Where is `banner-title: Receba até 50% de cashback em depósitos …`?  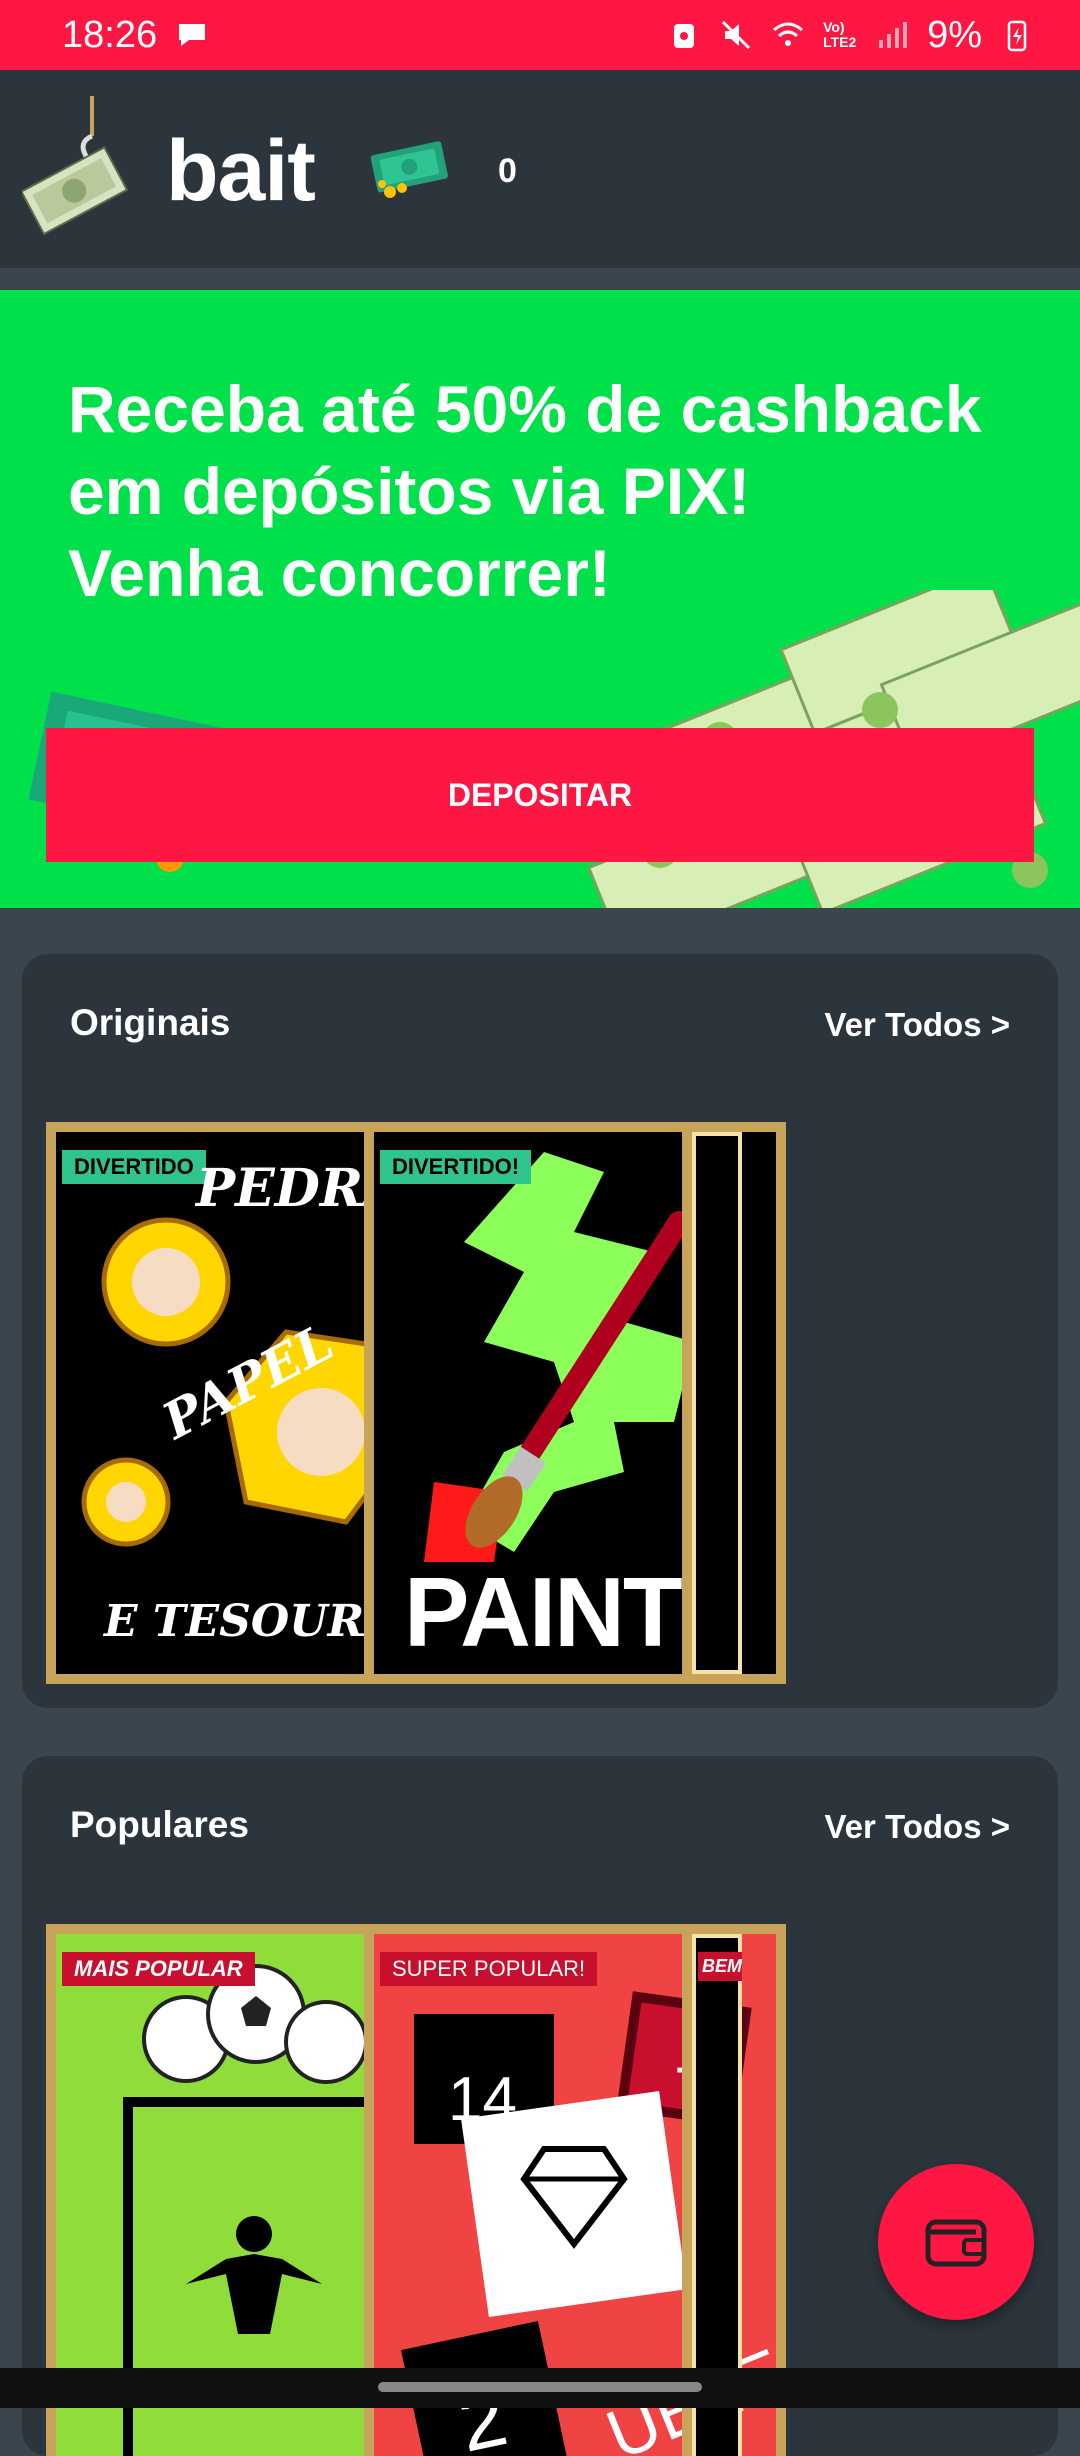
banner-title: Receba até 50% de cashback em depósitos … is located at coordinates (548, 491).